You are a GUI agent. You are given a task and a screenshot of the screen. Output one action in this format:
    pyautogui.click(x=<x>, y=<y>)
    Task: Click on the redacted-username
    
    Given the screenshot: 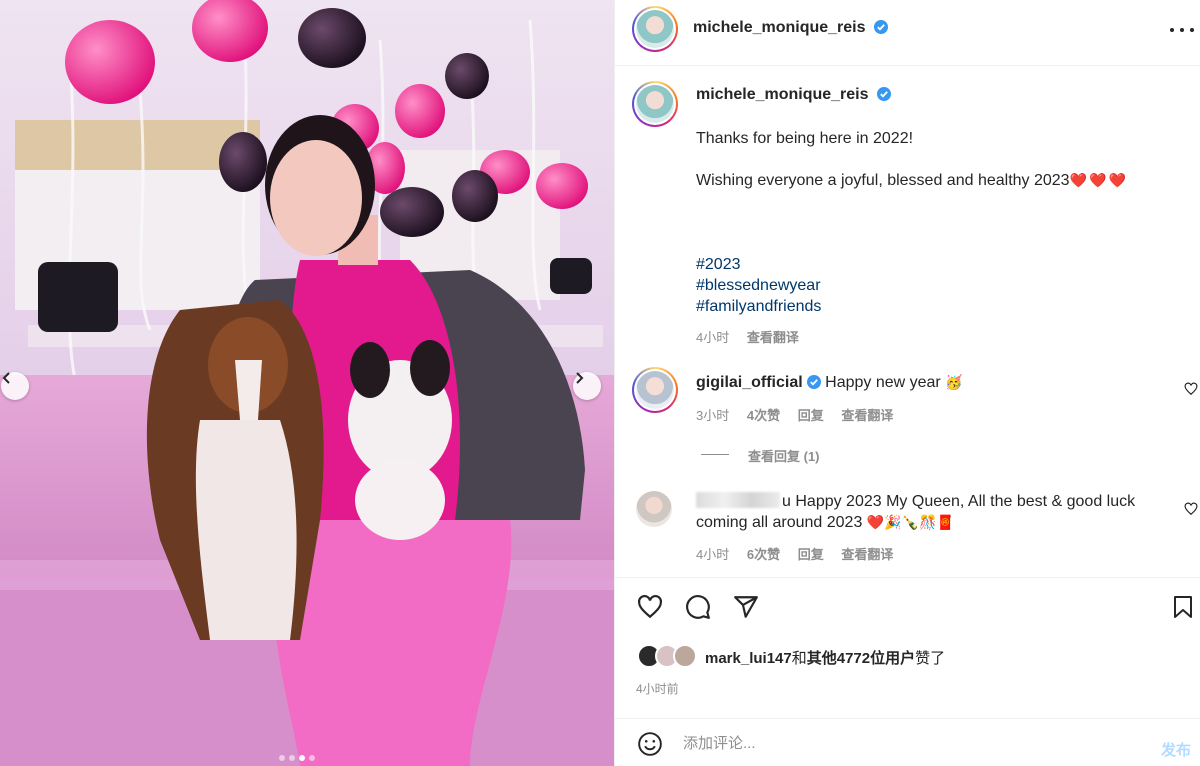 What is the action you would take?
    pyautogui.click(x=738, y=500)
    